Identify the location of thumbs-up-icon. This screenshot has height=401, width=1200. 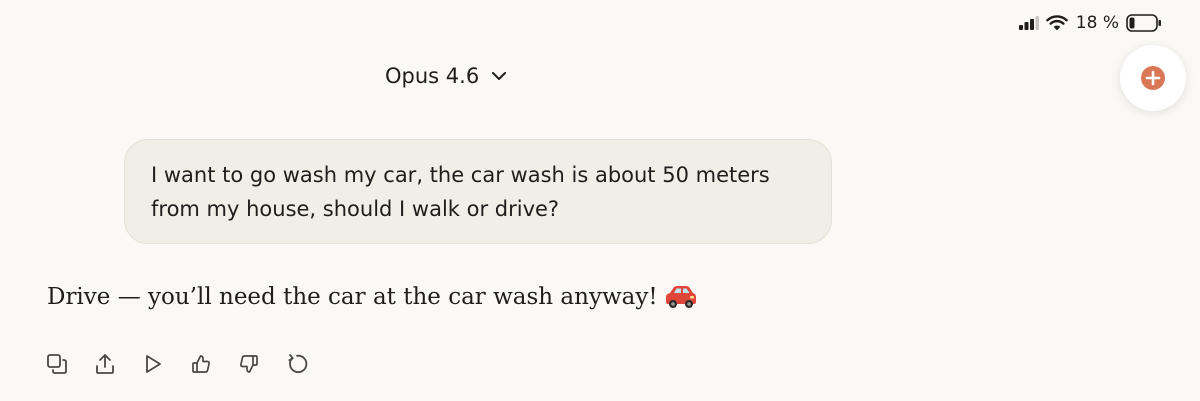
(201, 364).